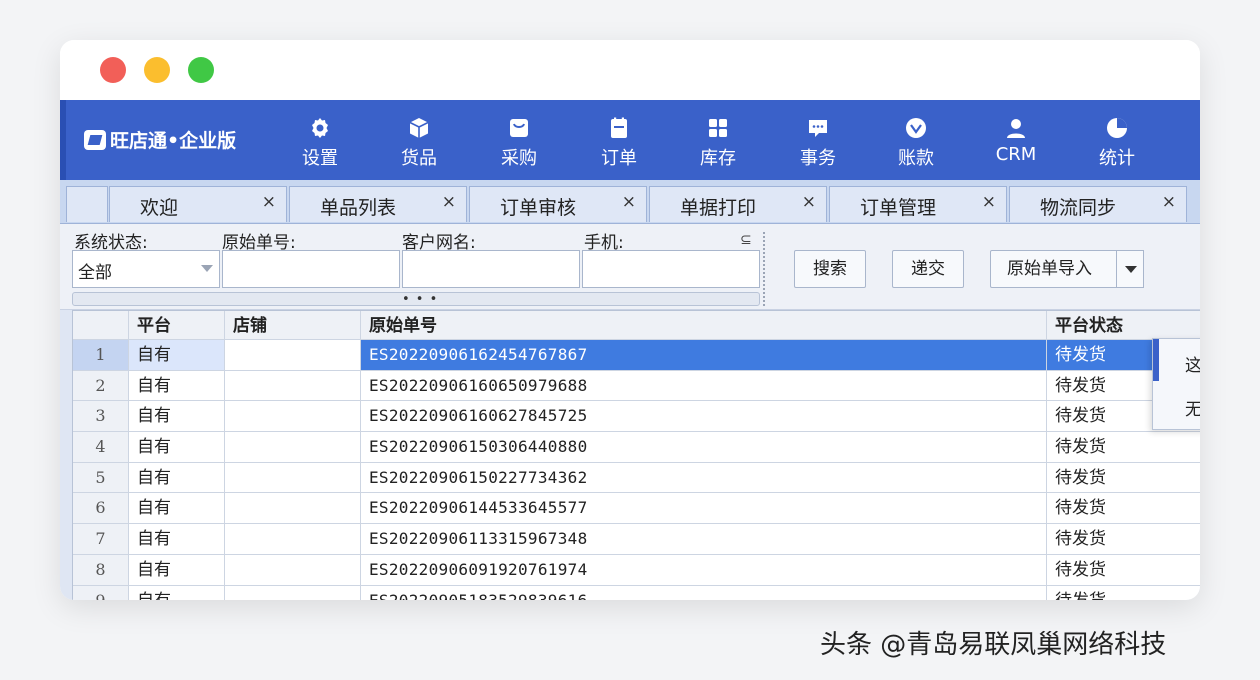 The image size is (1260, 680). Describe the element at coordinates (671, 269) in the screenshot. I see `phone-input` at that location.